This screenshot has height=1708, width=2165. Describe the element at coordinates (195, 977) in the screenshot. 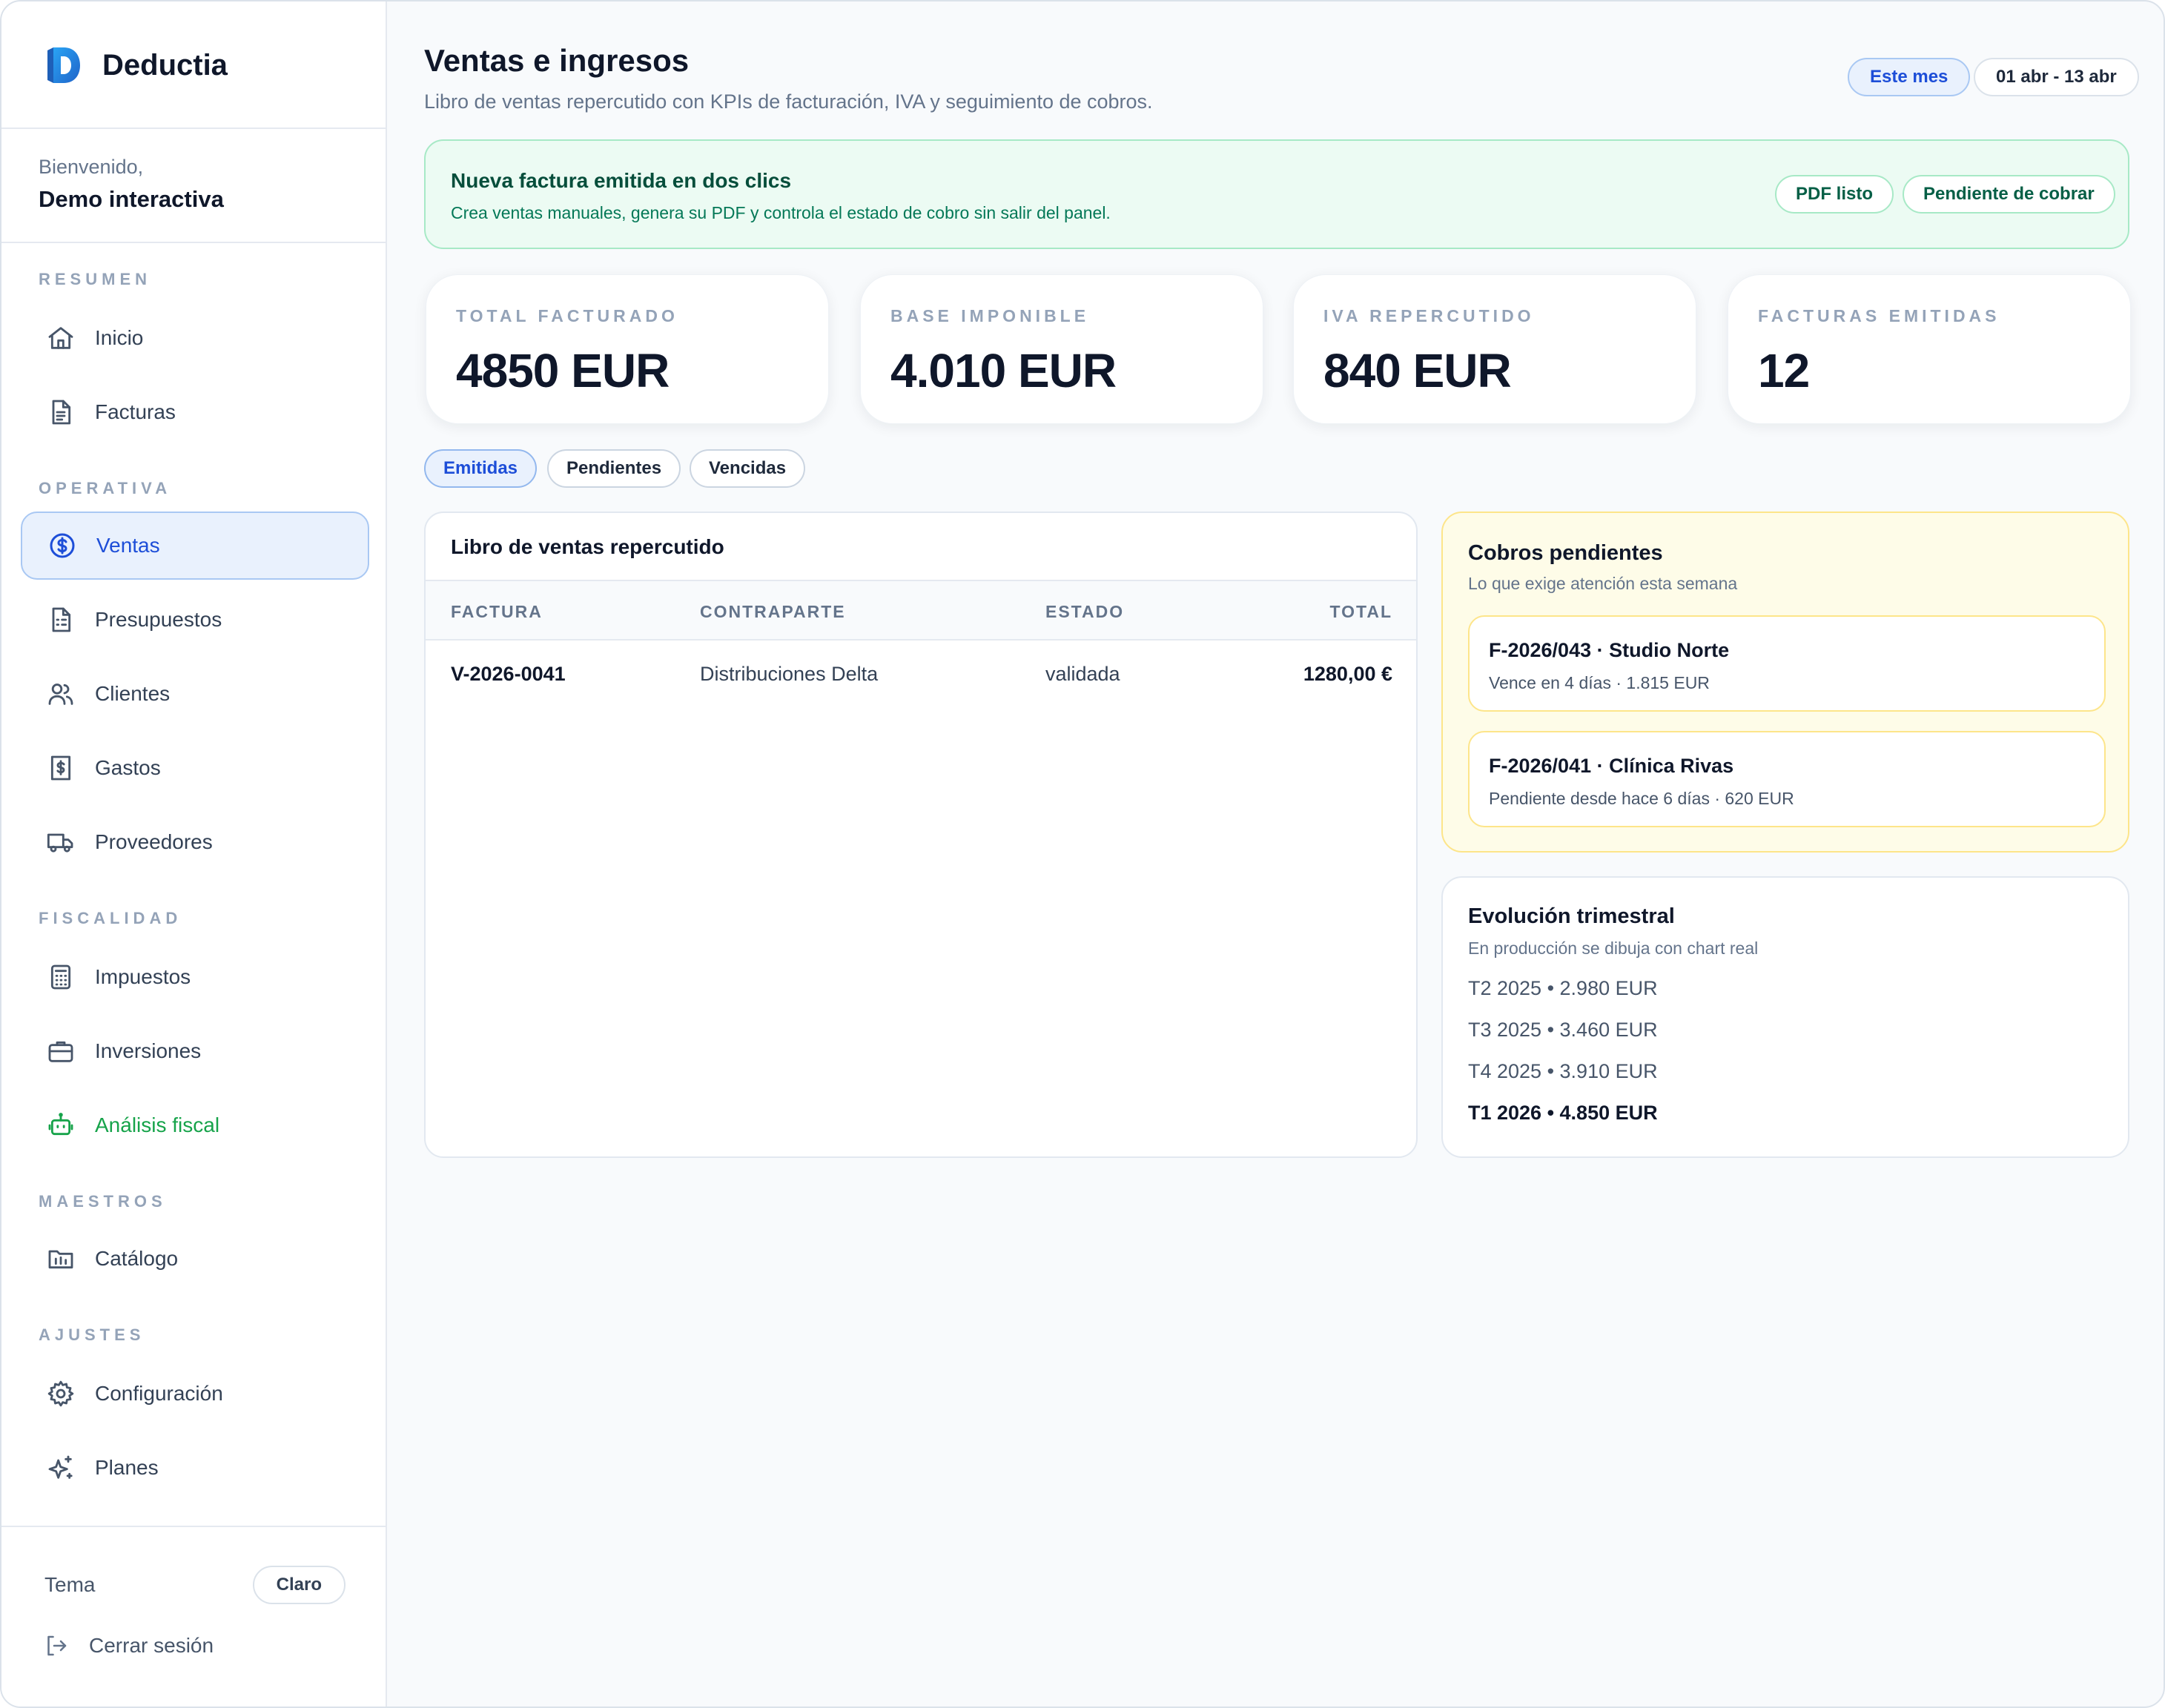

I see `sidebar-item-impuestos: Impuestos` at that location.